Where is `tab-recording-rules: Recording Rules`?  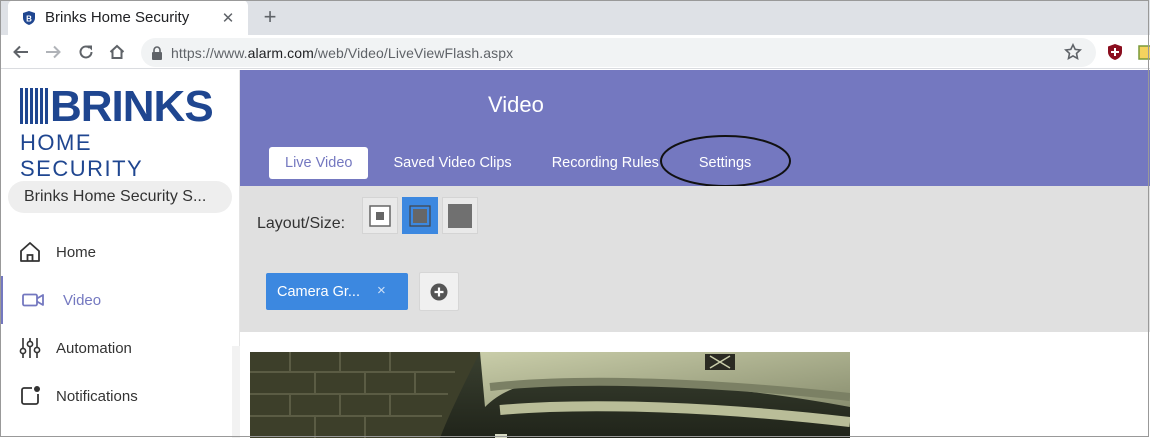 tab-recording-rules: Recording Rules is located at coordinates (605, 163).